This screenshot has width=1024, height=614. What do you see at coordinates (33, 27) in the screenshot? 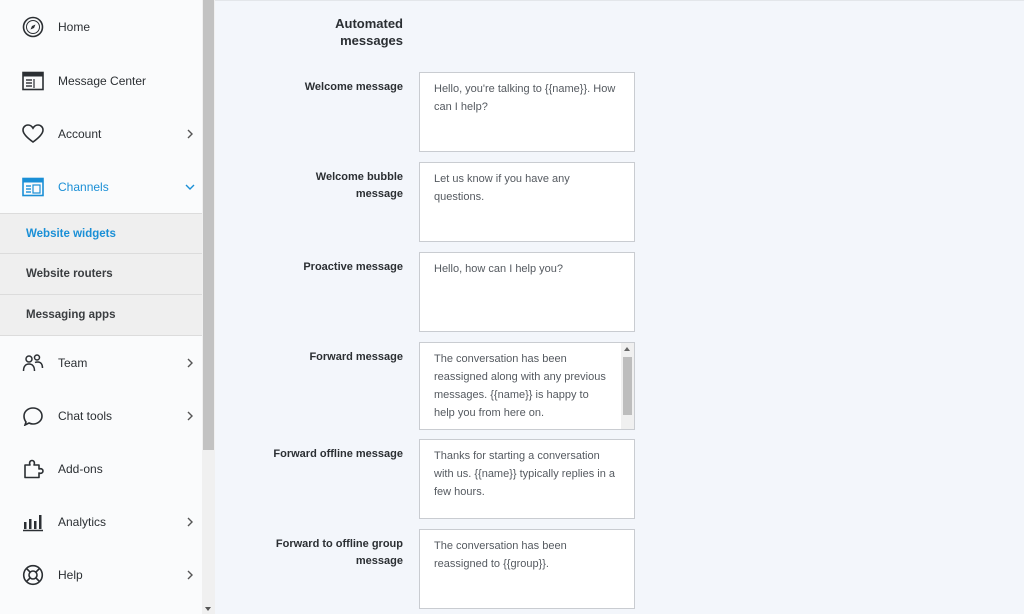
I see `compass-icon` at bounding box center [33, 27].